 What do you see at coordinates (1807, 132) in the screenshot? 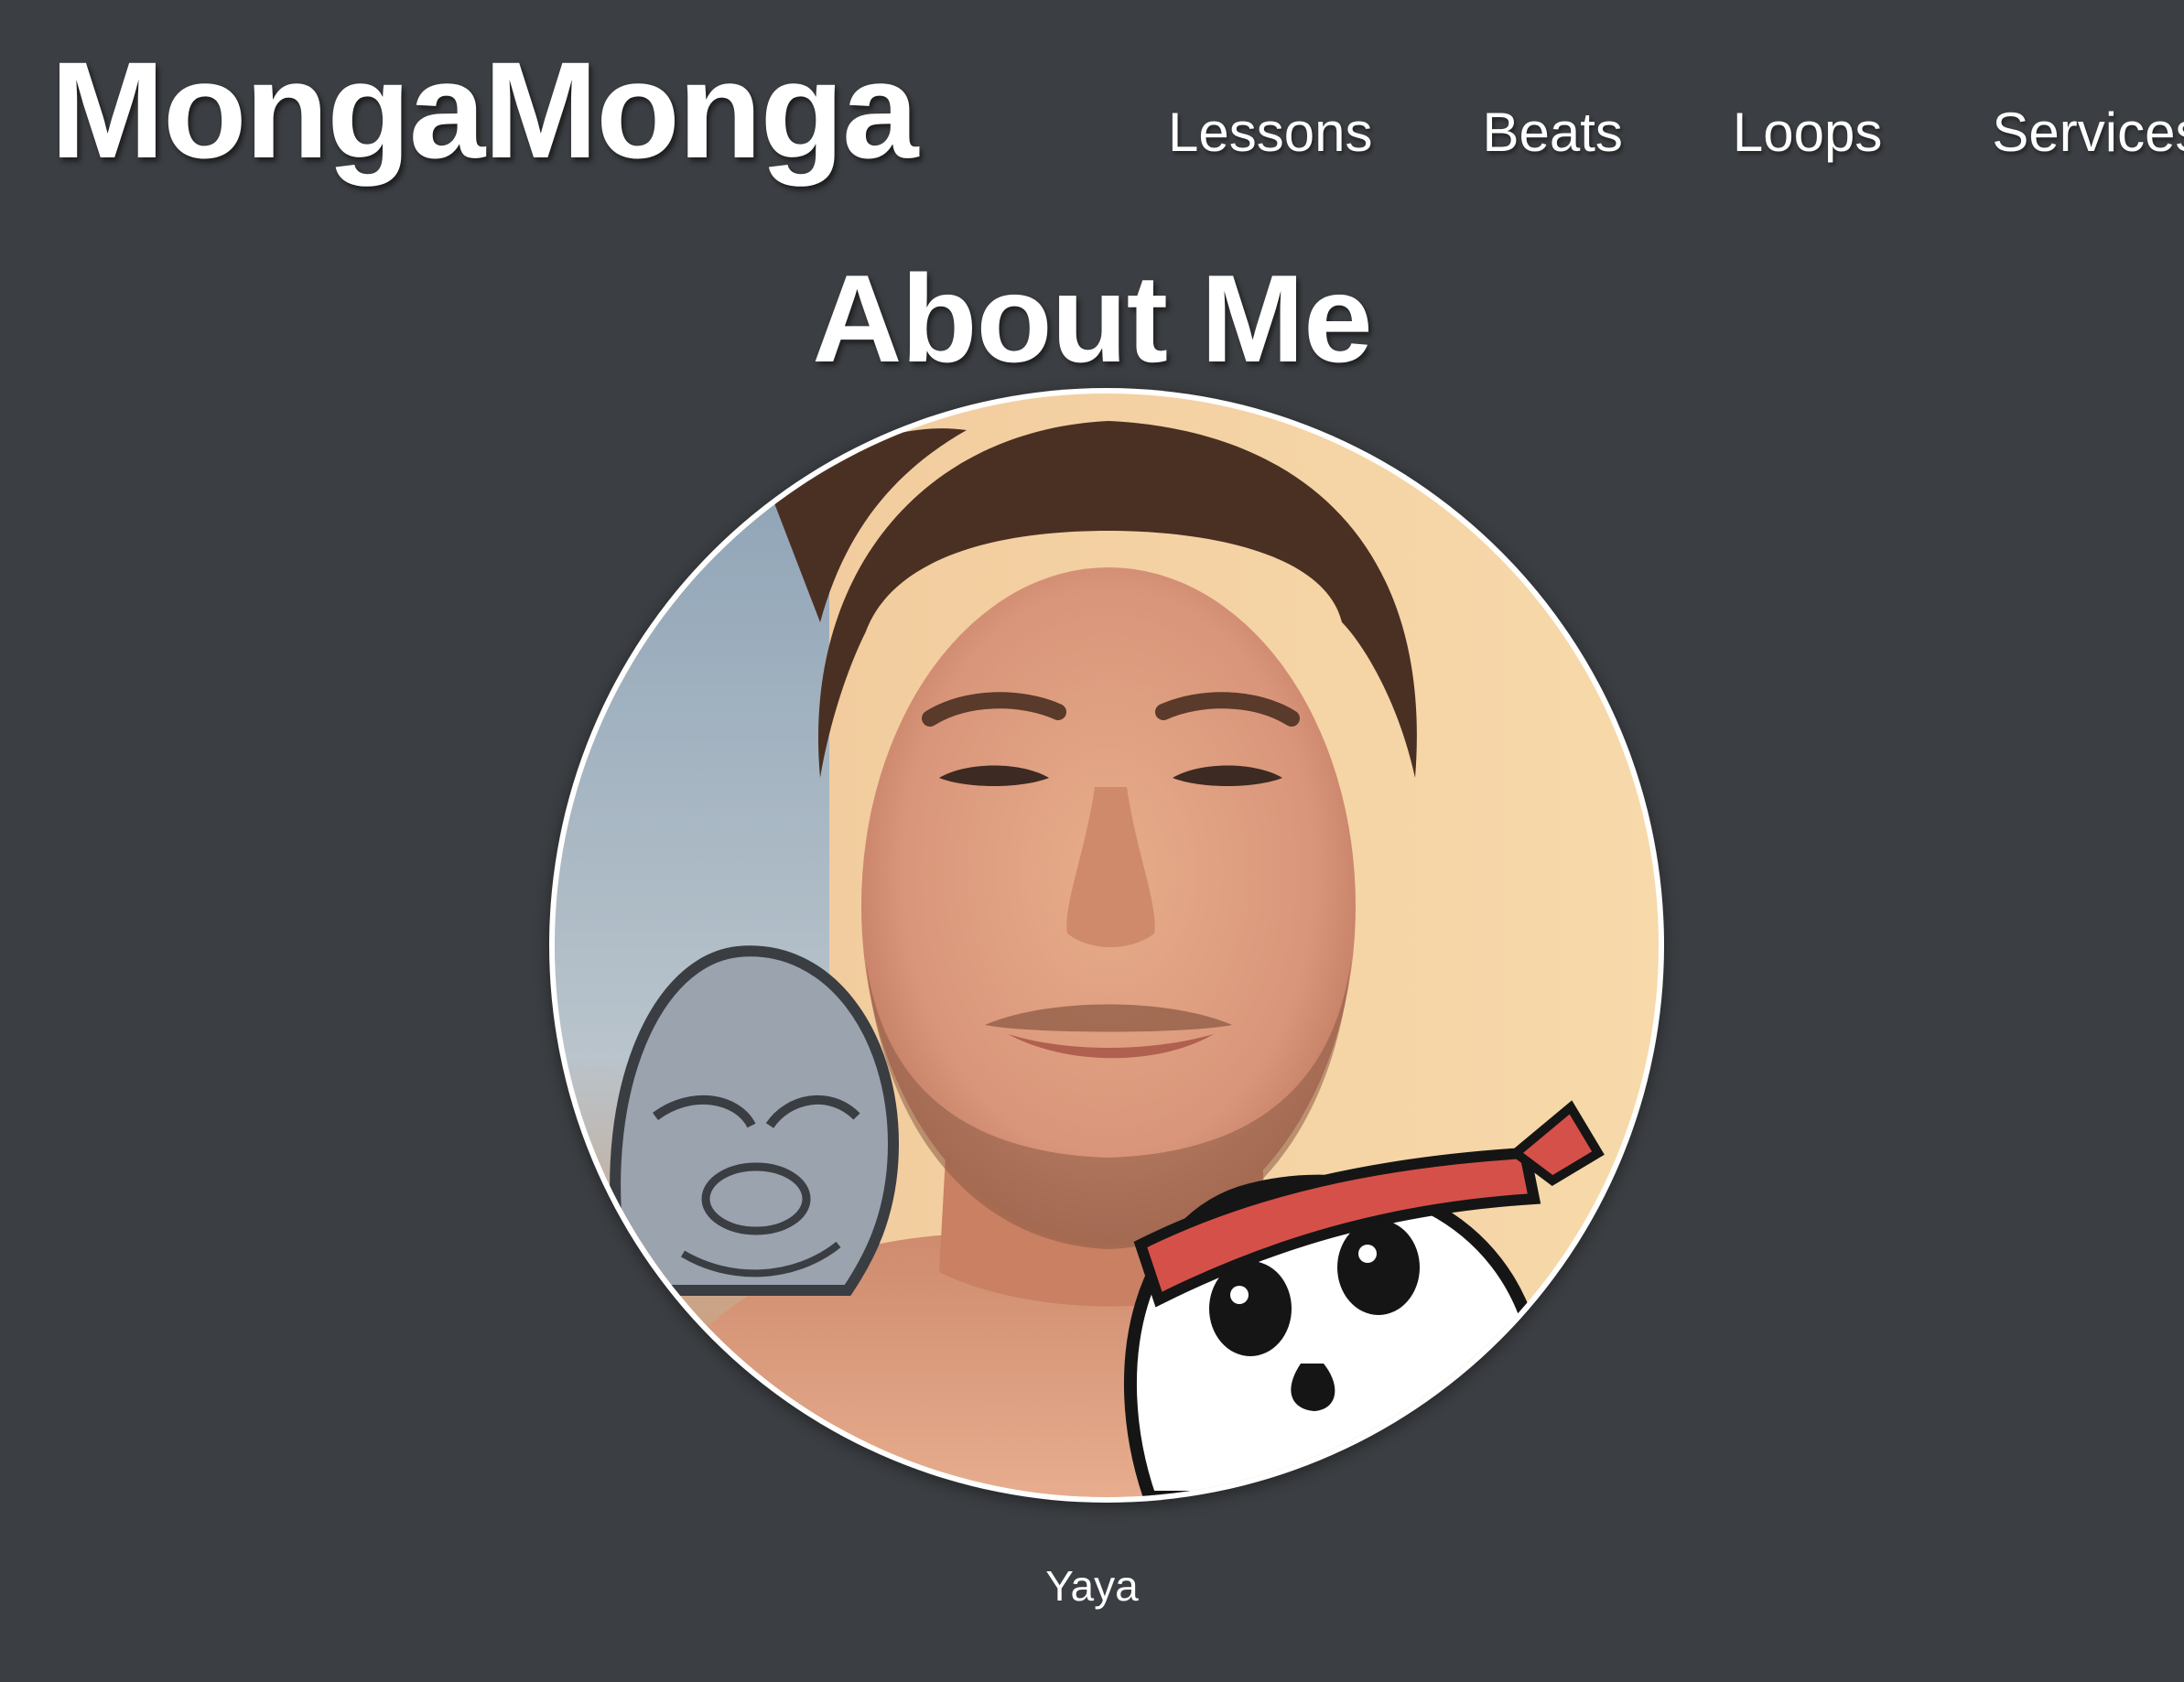
I see `nav-link-loops: Loops` at bounding box center [1807, 132].